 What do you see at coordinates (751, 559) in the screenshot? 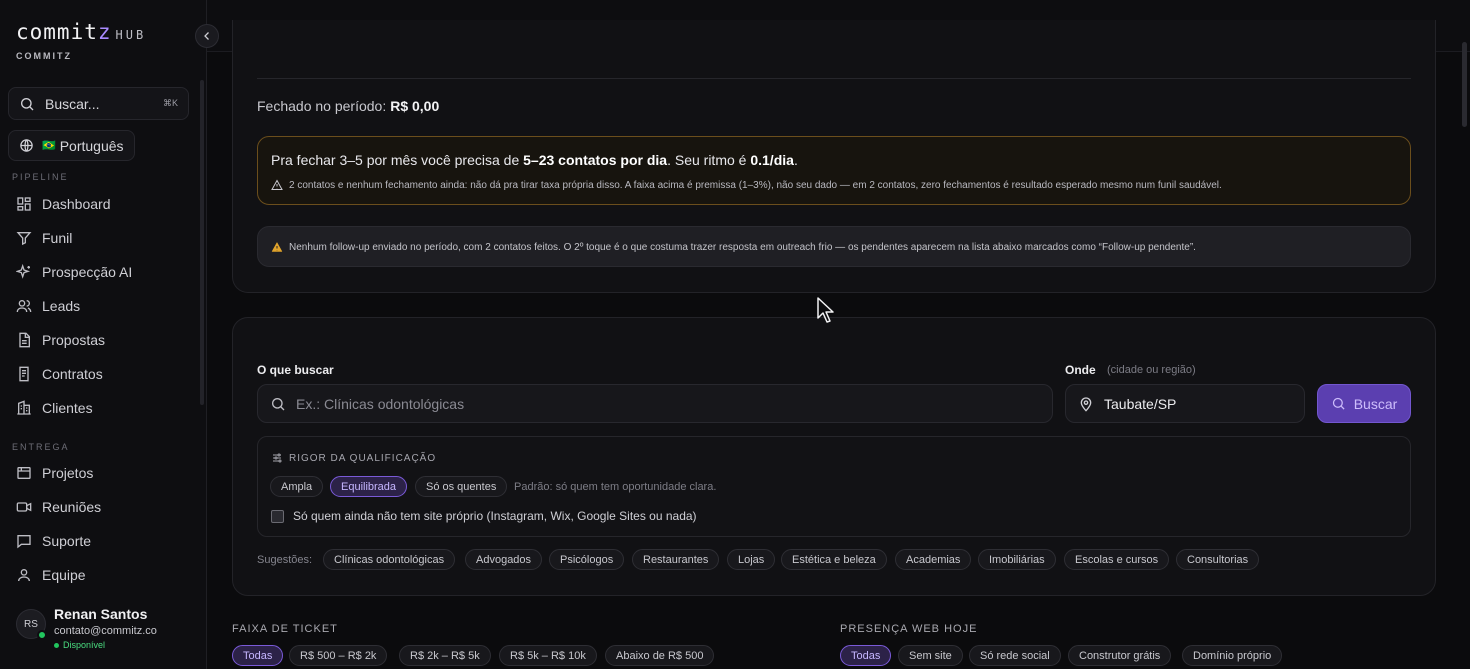
I see `suggestion-chip: Lojas` at bounding box center [751, 559].